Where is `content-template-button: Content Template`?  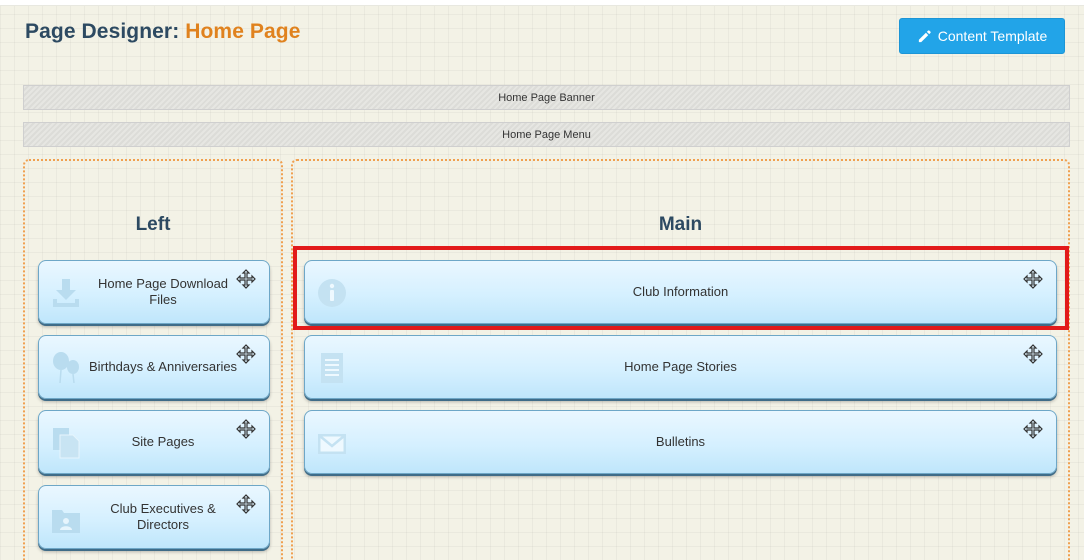 content-template-button: Content Template is located at coordinates (982, 36).